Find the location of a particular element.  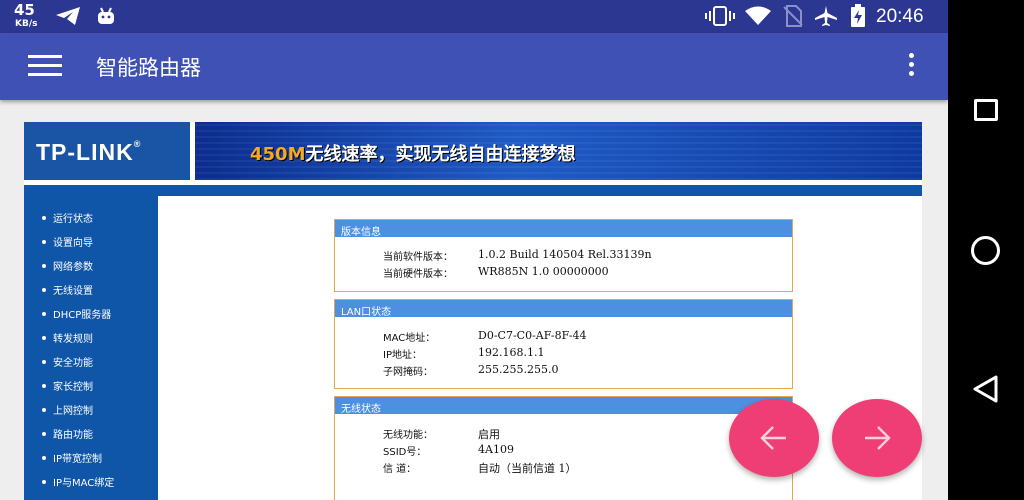

row-value: 255.255.255.0 is located at coordinates (518, 369).